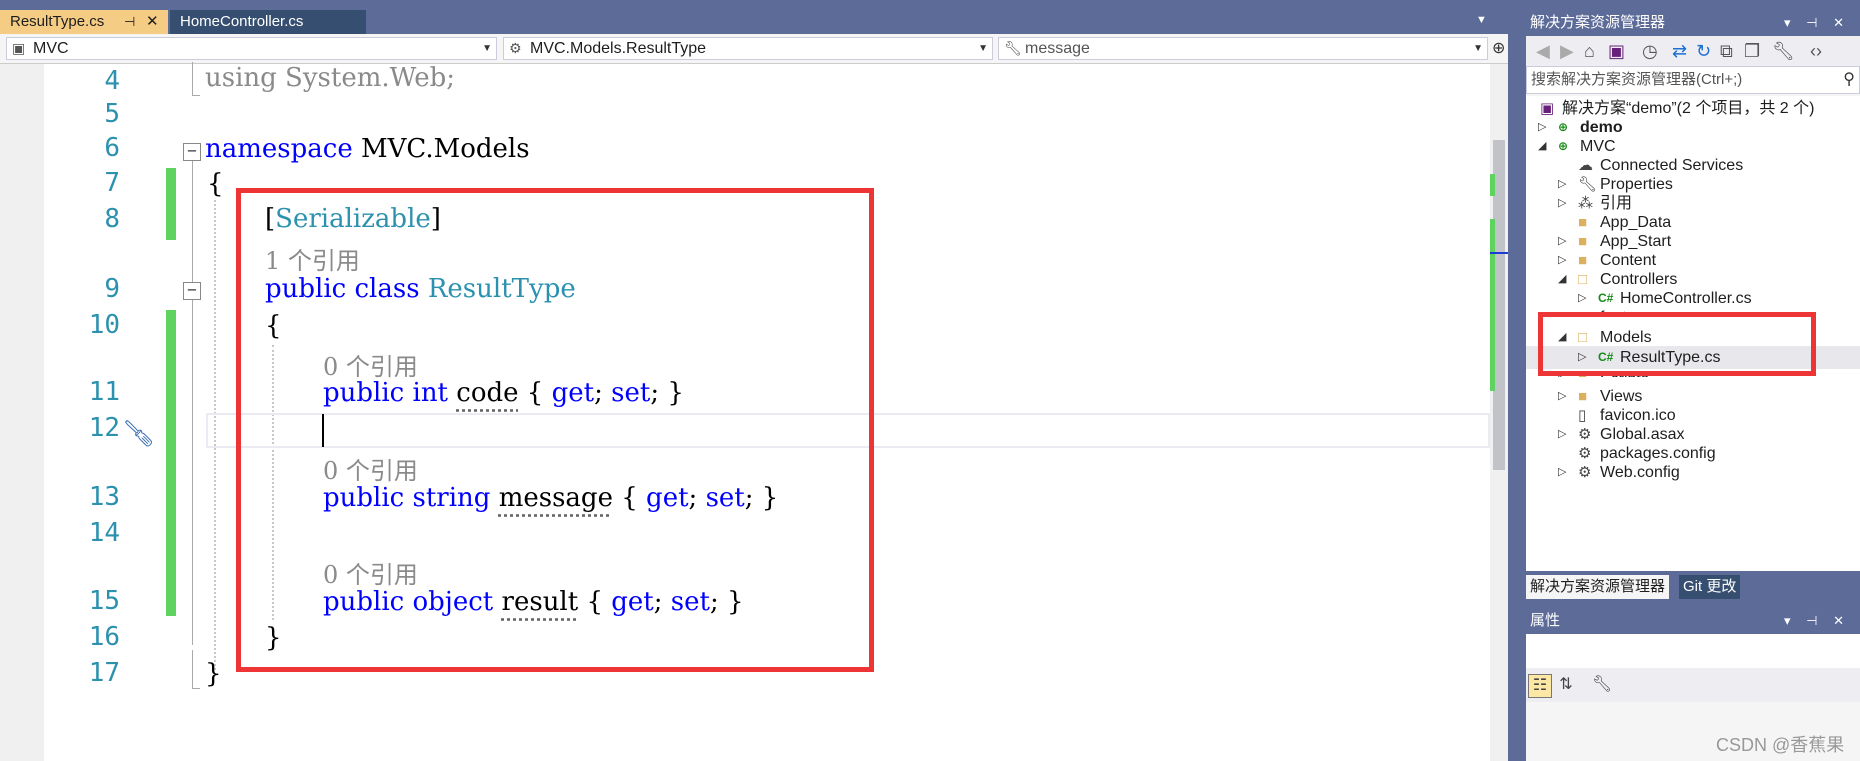  I want to click on preview-code-icon: ‹›, so click(1816, 51).